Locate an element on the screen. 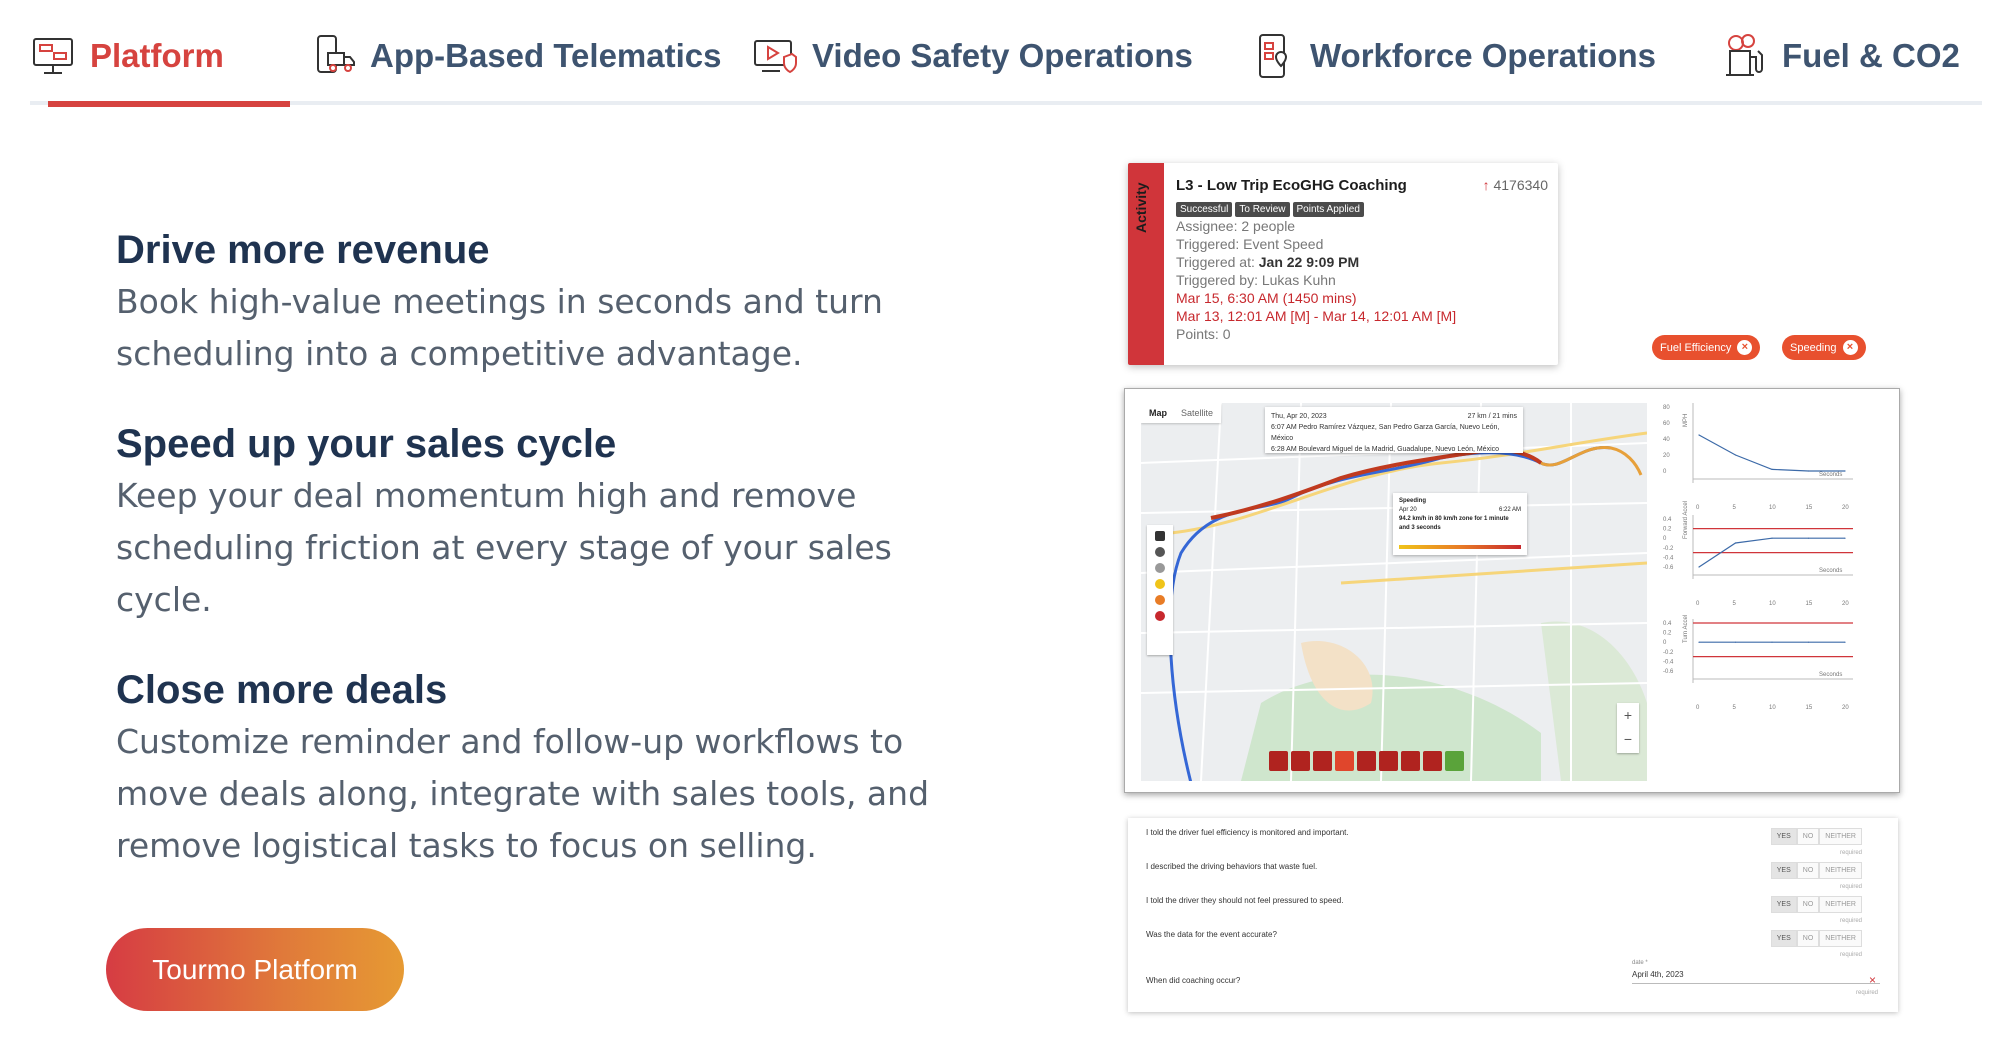  chart-x-tick-label: 0 is located at coordinates (1698, 604).